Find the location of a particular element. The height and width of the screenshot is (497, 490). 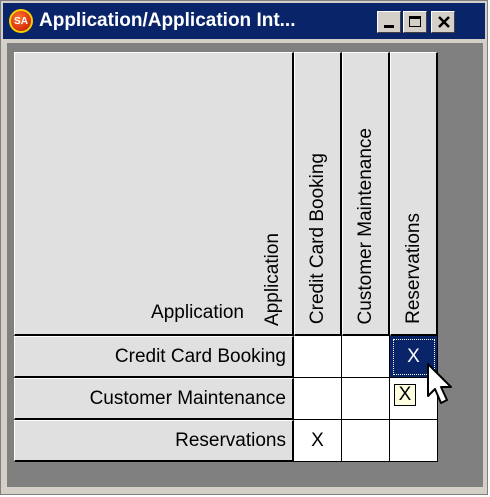

row-header-label: Credit Card Booking is located at coordinates (200, 356).